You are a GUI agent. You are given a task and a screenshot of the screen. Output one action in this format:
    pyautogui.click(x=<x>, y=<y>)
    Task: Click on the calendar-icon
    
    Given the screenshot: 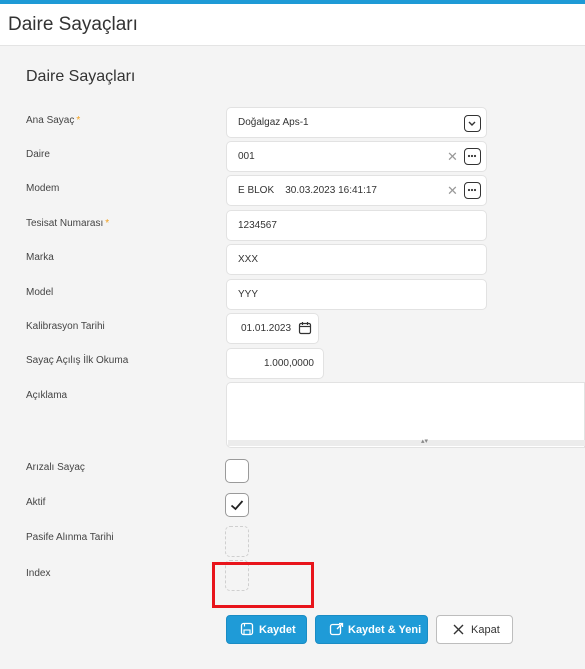 What is the action you would take?
    pyautogui.click(x=305, y=330)
    